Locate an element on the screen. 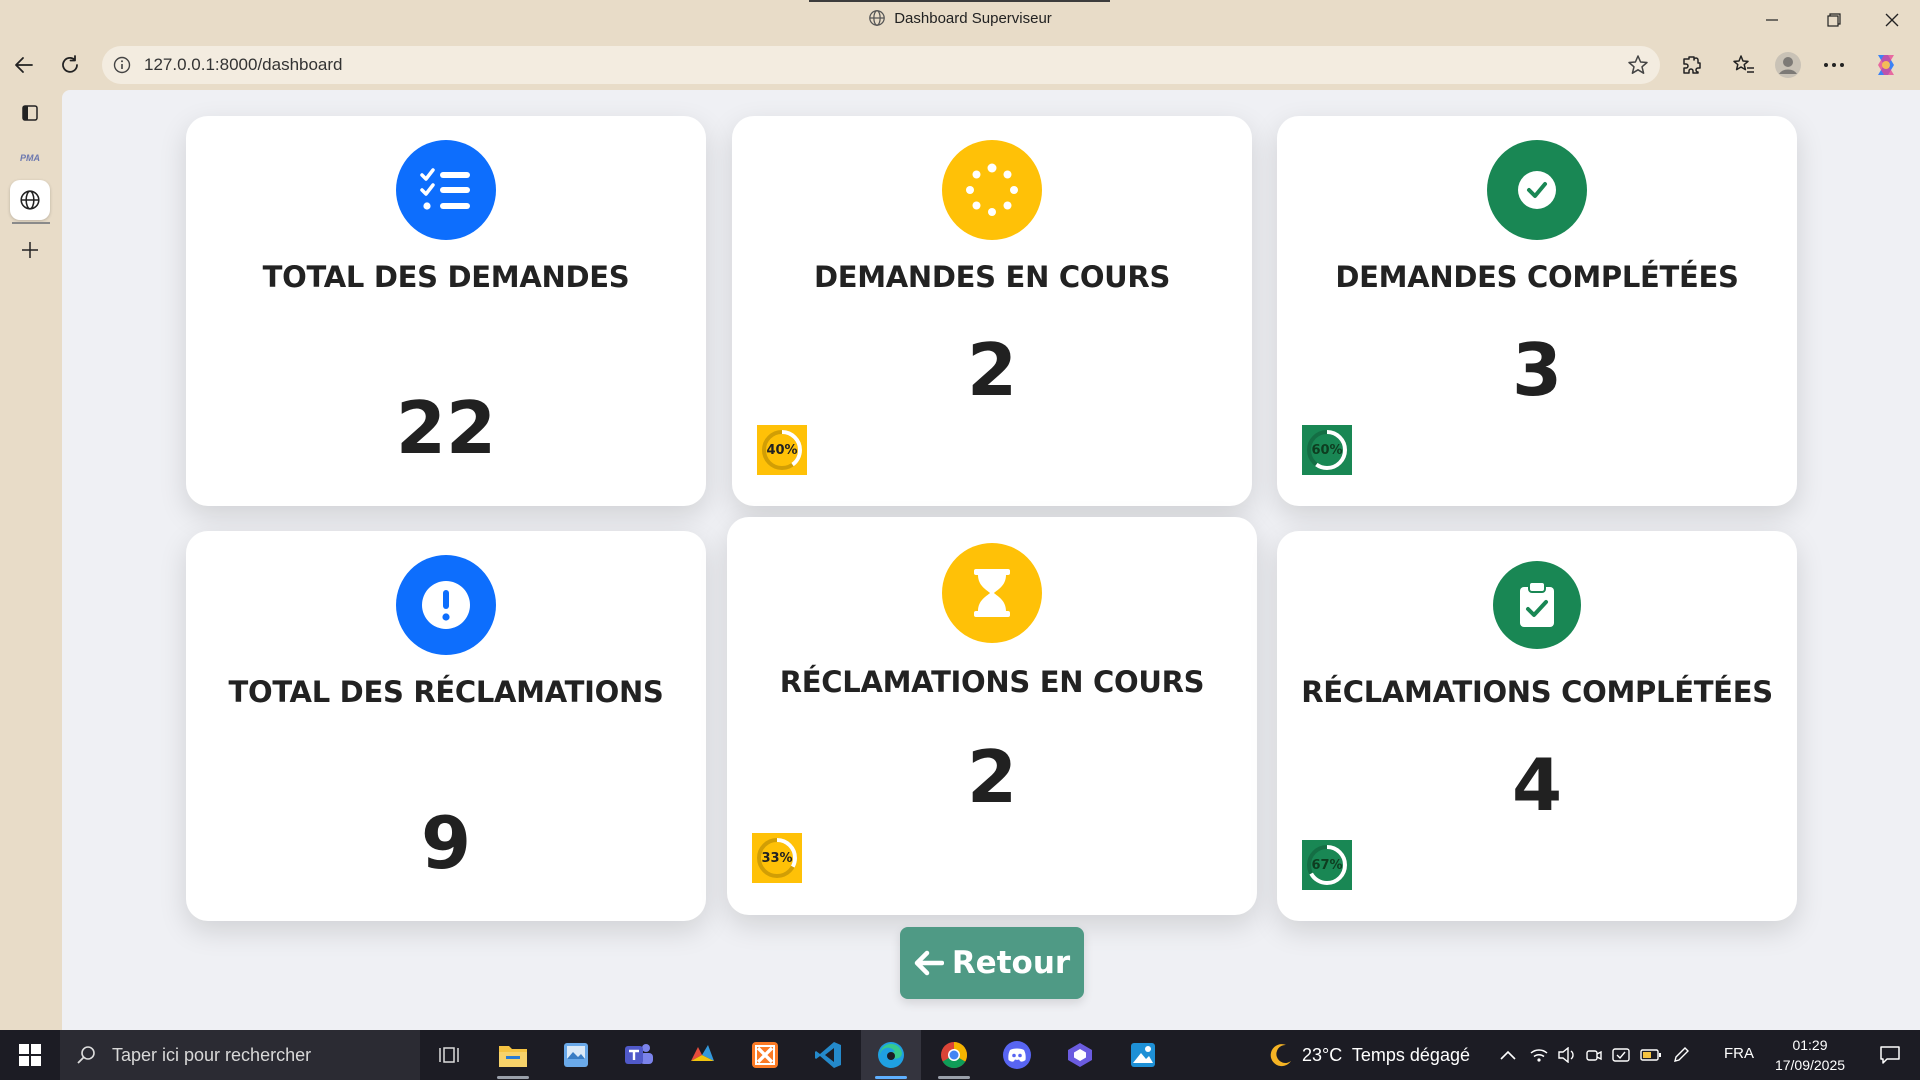  chevron-up-icon is located at coordinates (1508, 1055).